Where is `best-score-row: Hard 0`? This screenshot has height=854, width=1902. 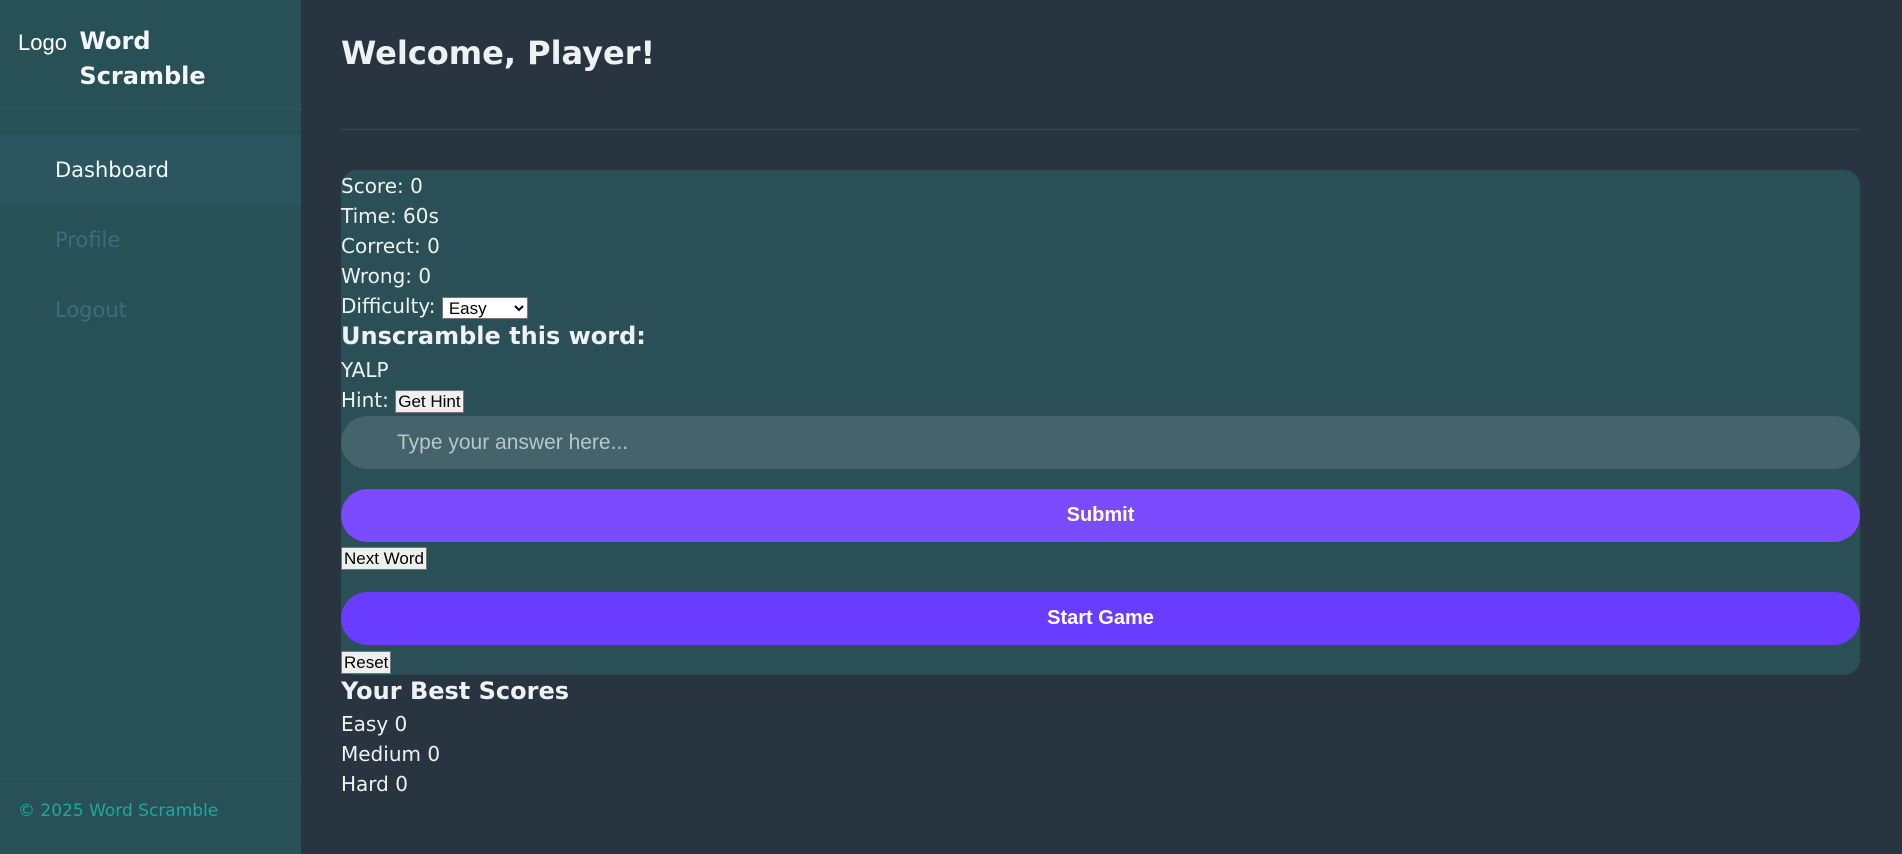
best-score-row: Hard 0 is located at coordinates (374, 784).